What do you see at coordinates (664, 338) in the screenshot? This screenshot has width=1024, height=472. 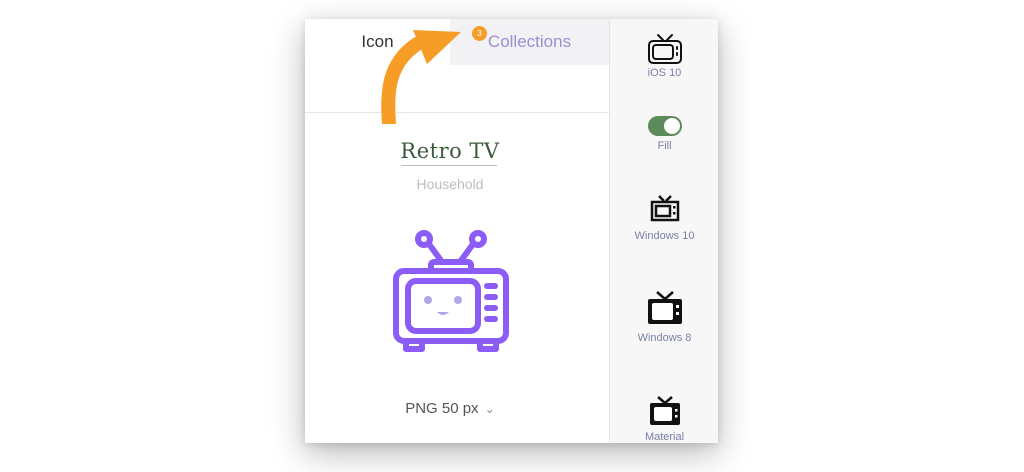 I see `platform-label: Windows 8` at bounding box center [664, 338].